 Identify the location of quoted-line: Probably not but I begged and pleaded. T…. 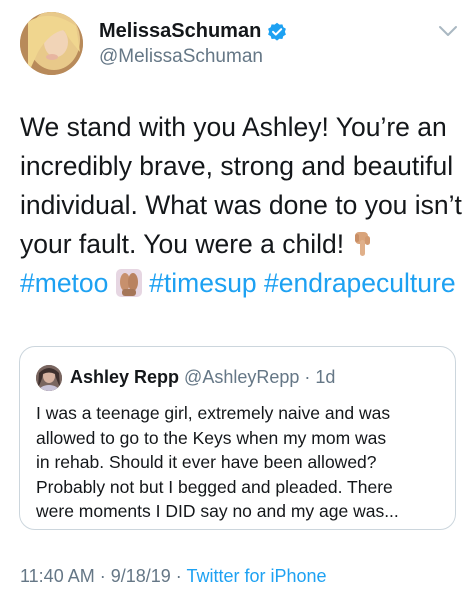
(214, 486).